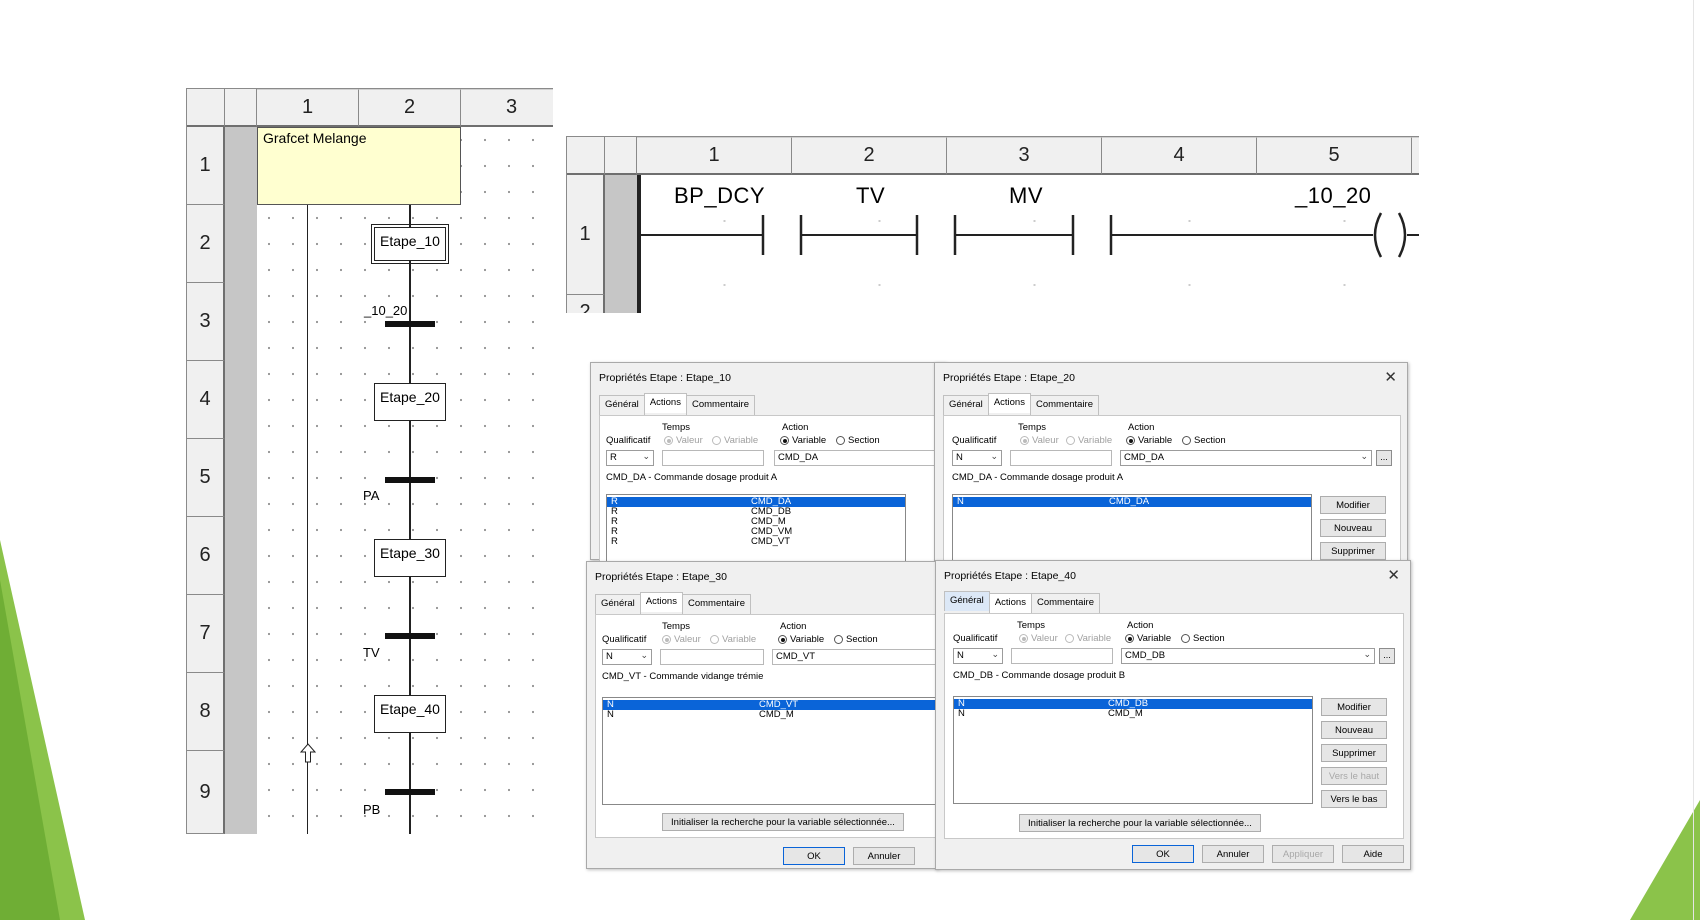 The image size is (1700, 920). What do you see at coordinates (1132, 529) in the screenshot?
I see `actions-list: N CMD_DA` at bounding box center [1132, 529].